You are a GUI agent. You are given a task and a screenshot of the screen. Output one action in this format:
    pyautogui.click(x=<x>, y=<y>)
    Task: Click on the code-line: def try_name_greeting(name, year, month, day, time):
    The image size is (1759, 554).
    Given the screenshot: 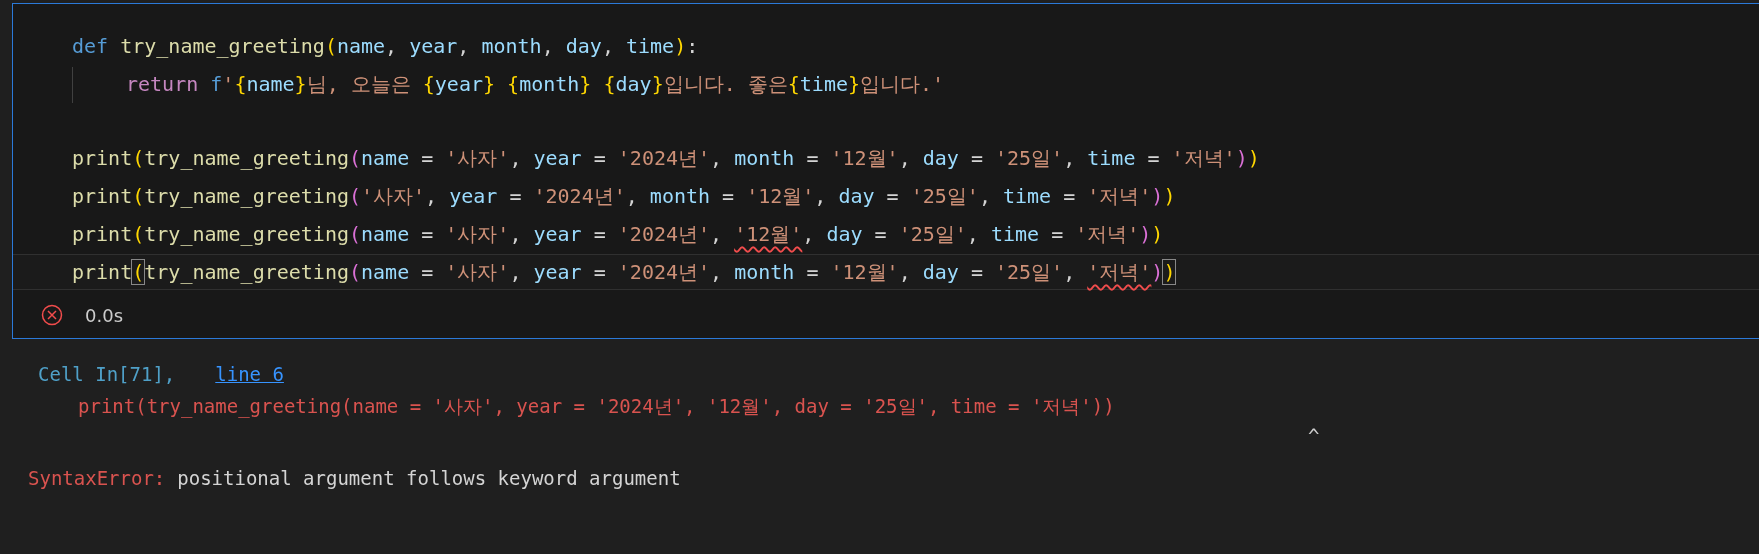 What is the action you would take?
    pyautogui.click(x=385, y=46)
    